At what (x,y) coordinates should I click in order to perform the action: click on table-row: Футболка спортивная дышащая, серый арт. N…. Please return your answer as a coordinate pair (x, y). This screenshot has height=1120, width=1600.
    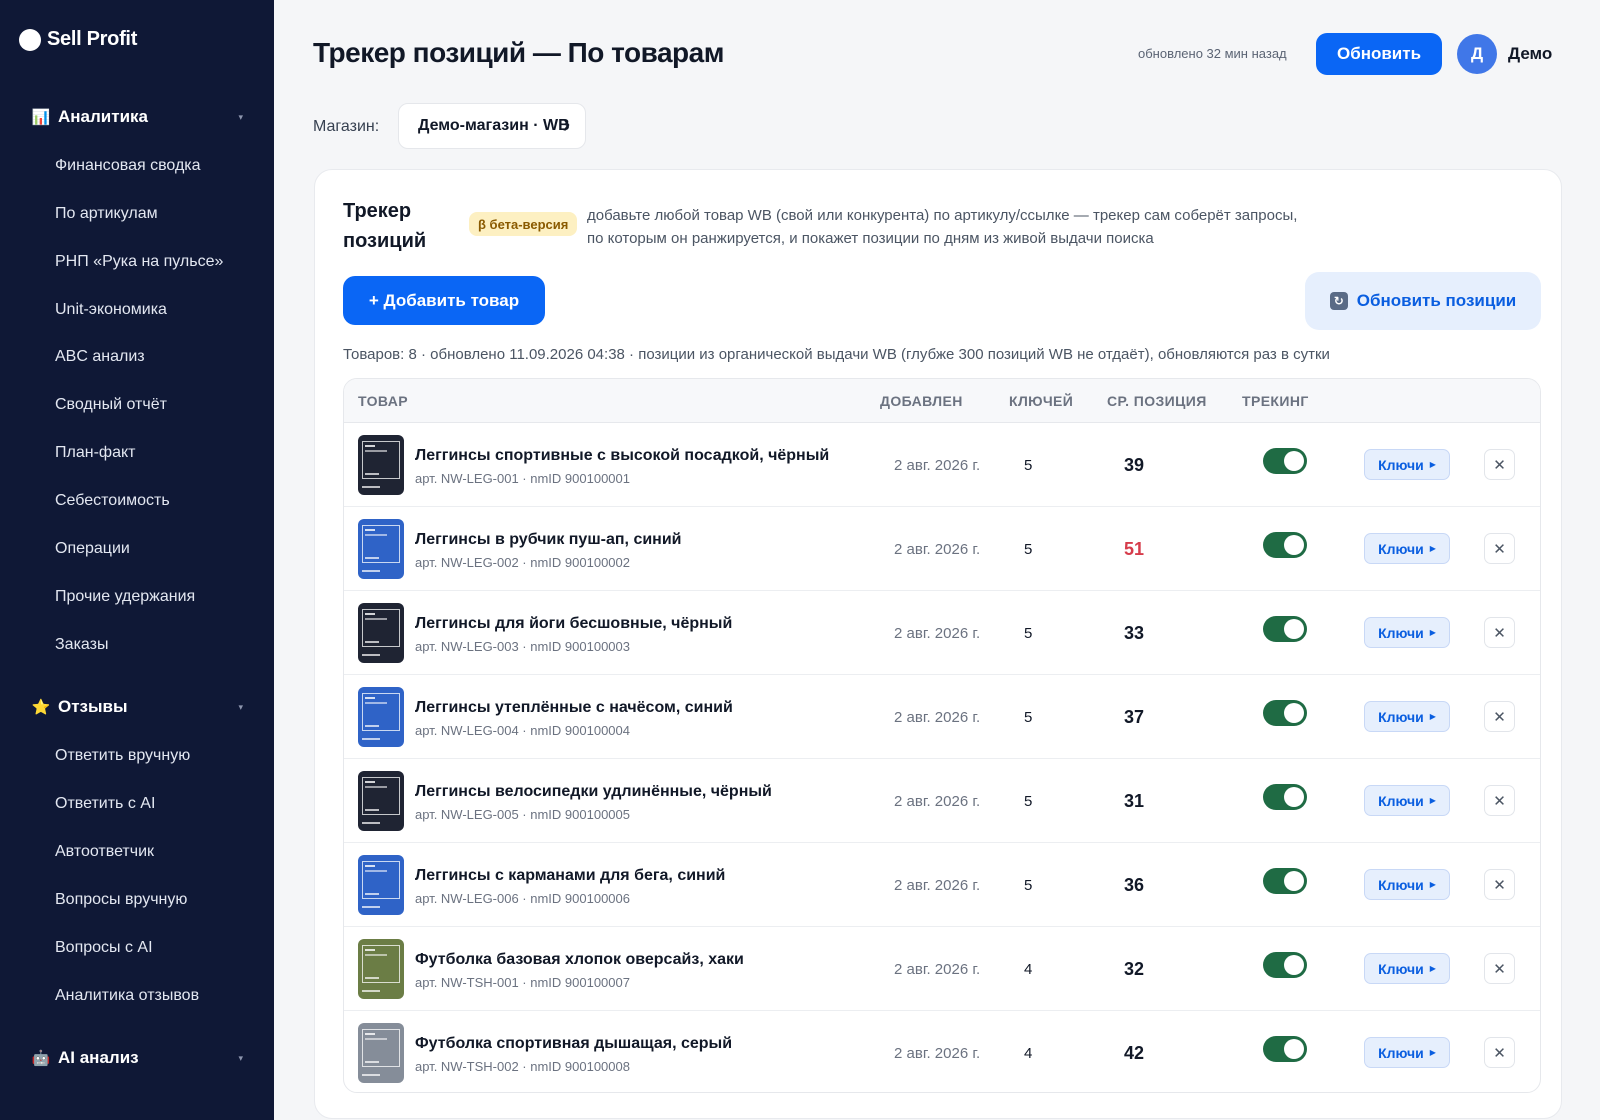
    Looking at the image, I should click on (942, 1051).